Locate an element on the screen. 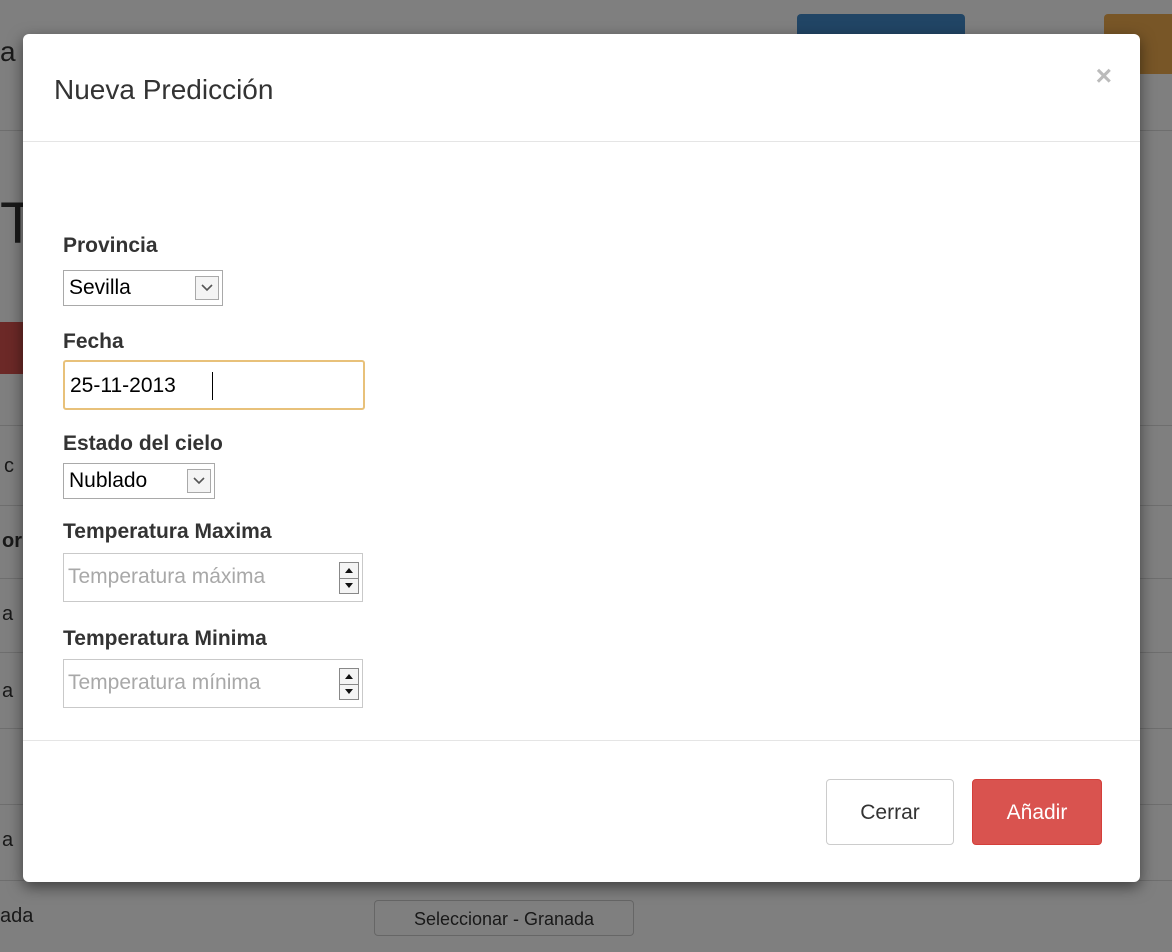 The height and width of the screenshot is (952, 1172). fecha-input-value: 25-11-2013 is located at coordinates (123, 385).